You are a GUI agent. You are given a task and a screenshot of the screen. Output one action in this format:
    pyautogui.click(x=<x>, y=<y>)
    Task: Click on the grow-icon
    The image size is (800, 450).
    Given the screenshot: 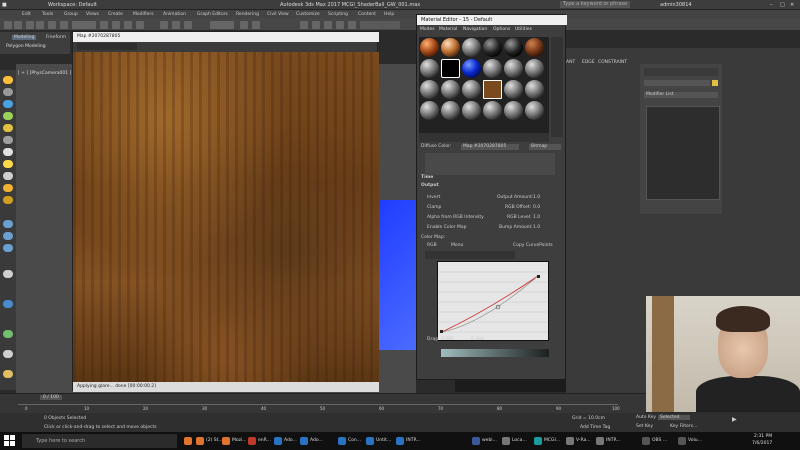 What is the action you would take?
    pyautogui.click(x=8, y=334)
    